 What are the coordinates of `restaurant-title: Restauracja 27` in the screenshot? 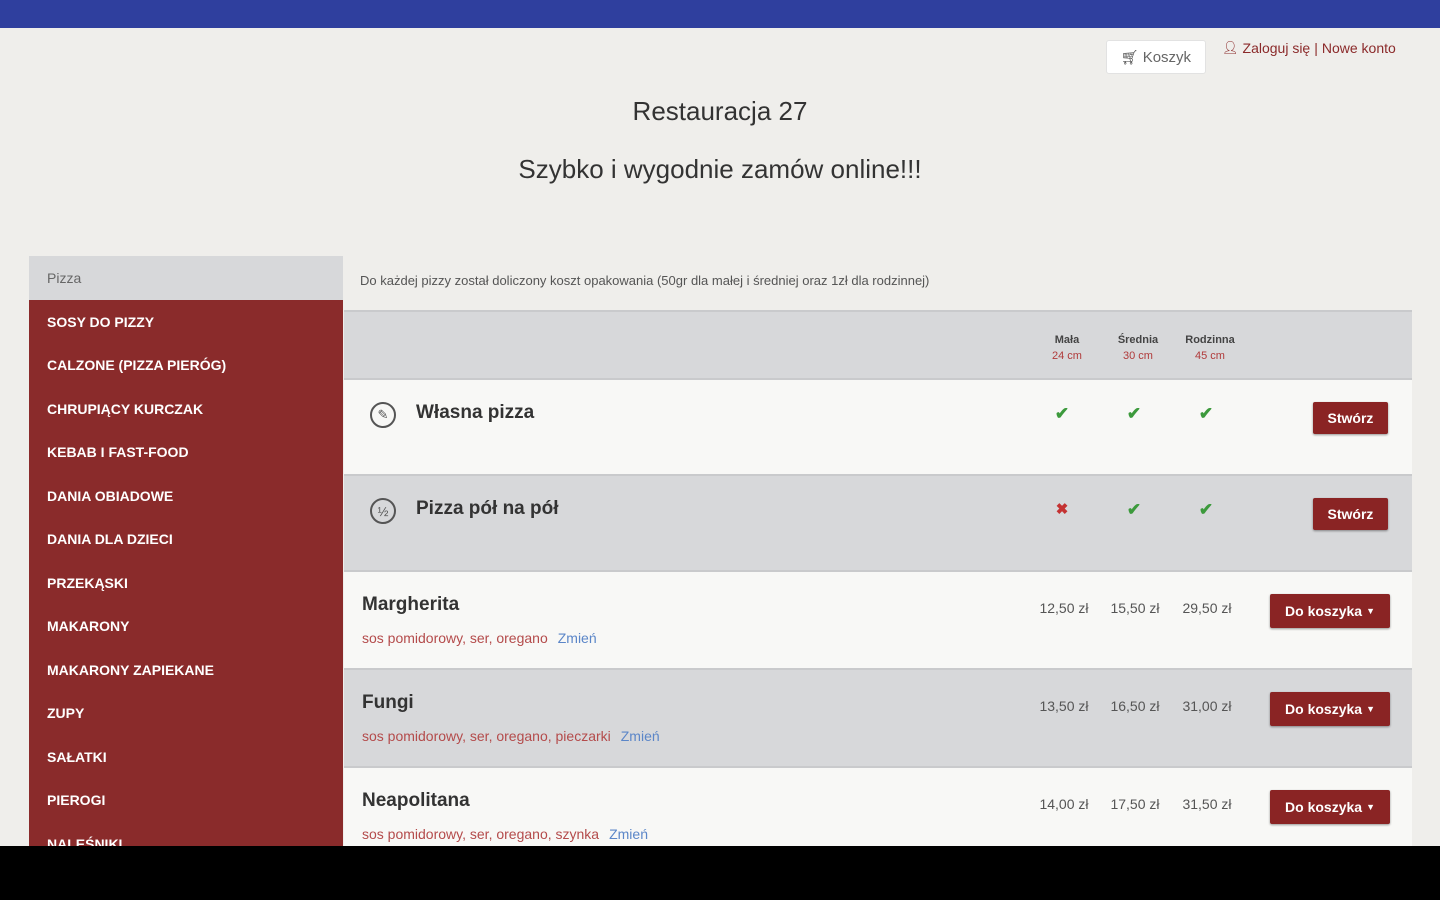 It's located at (720, 111).